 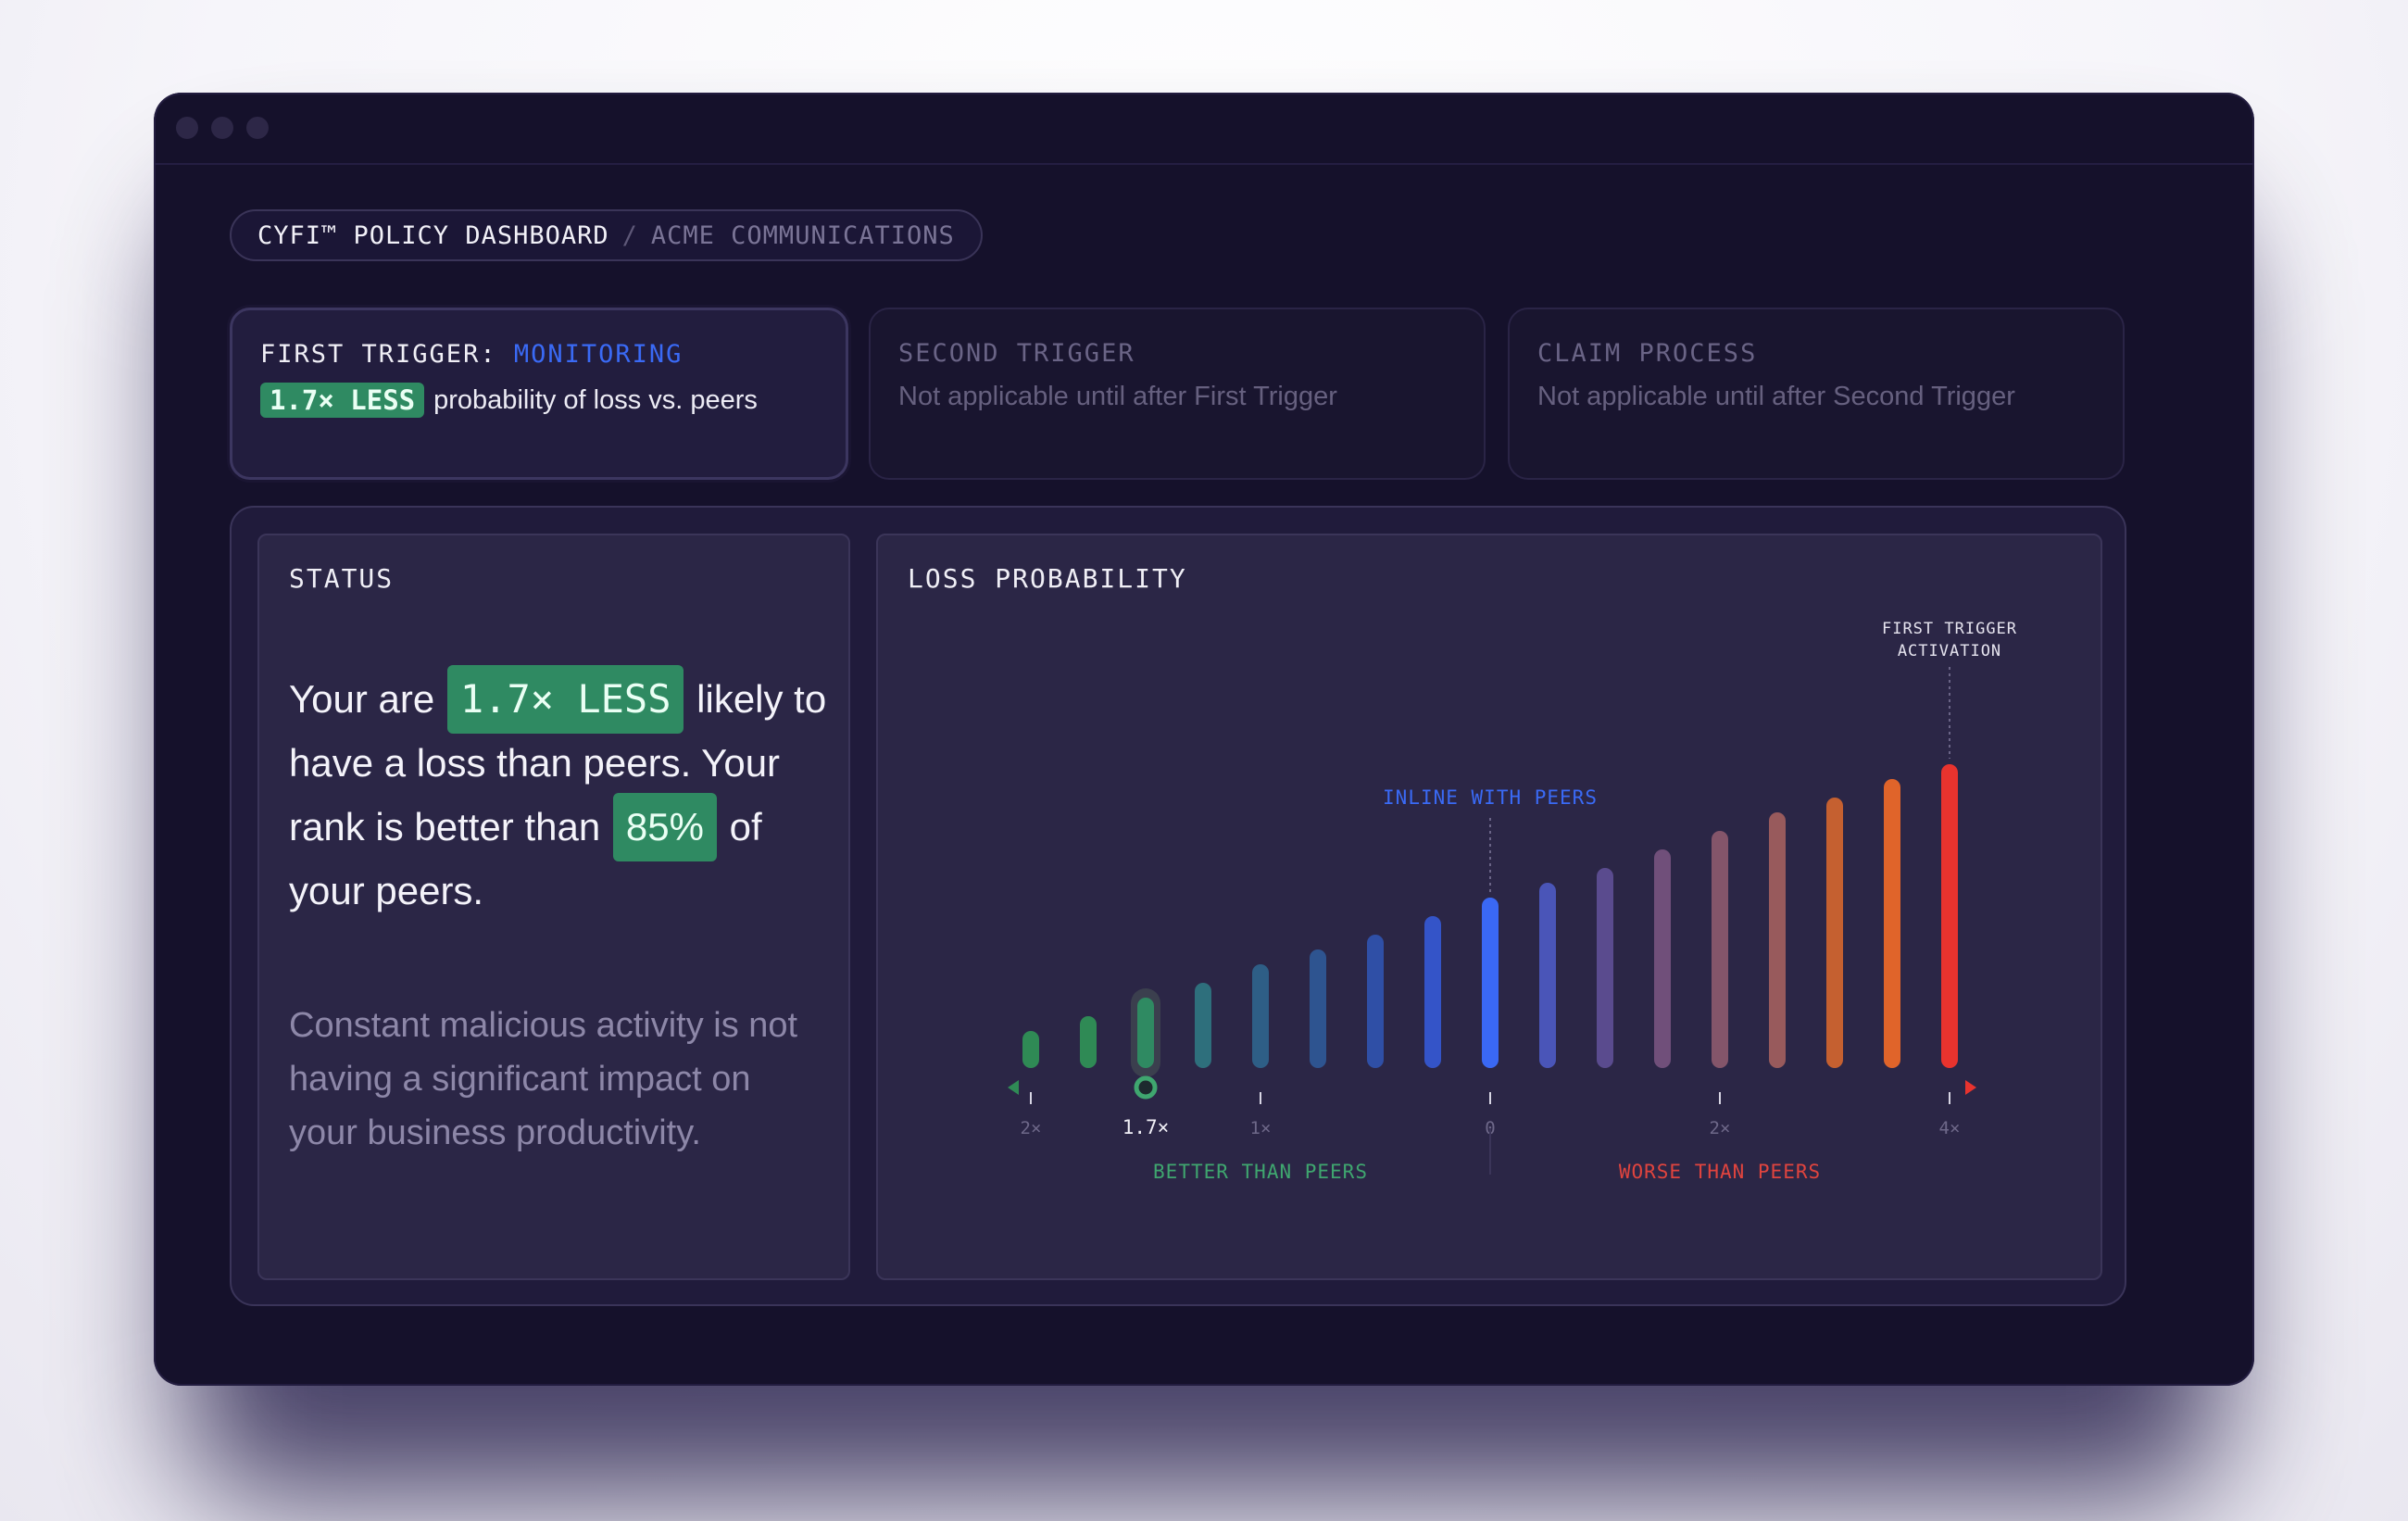 I want to click on close-window-dot, so click(x=187, y=128).